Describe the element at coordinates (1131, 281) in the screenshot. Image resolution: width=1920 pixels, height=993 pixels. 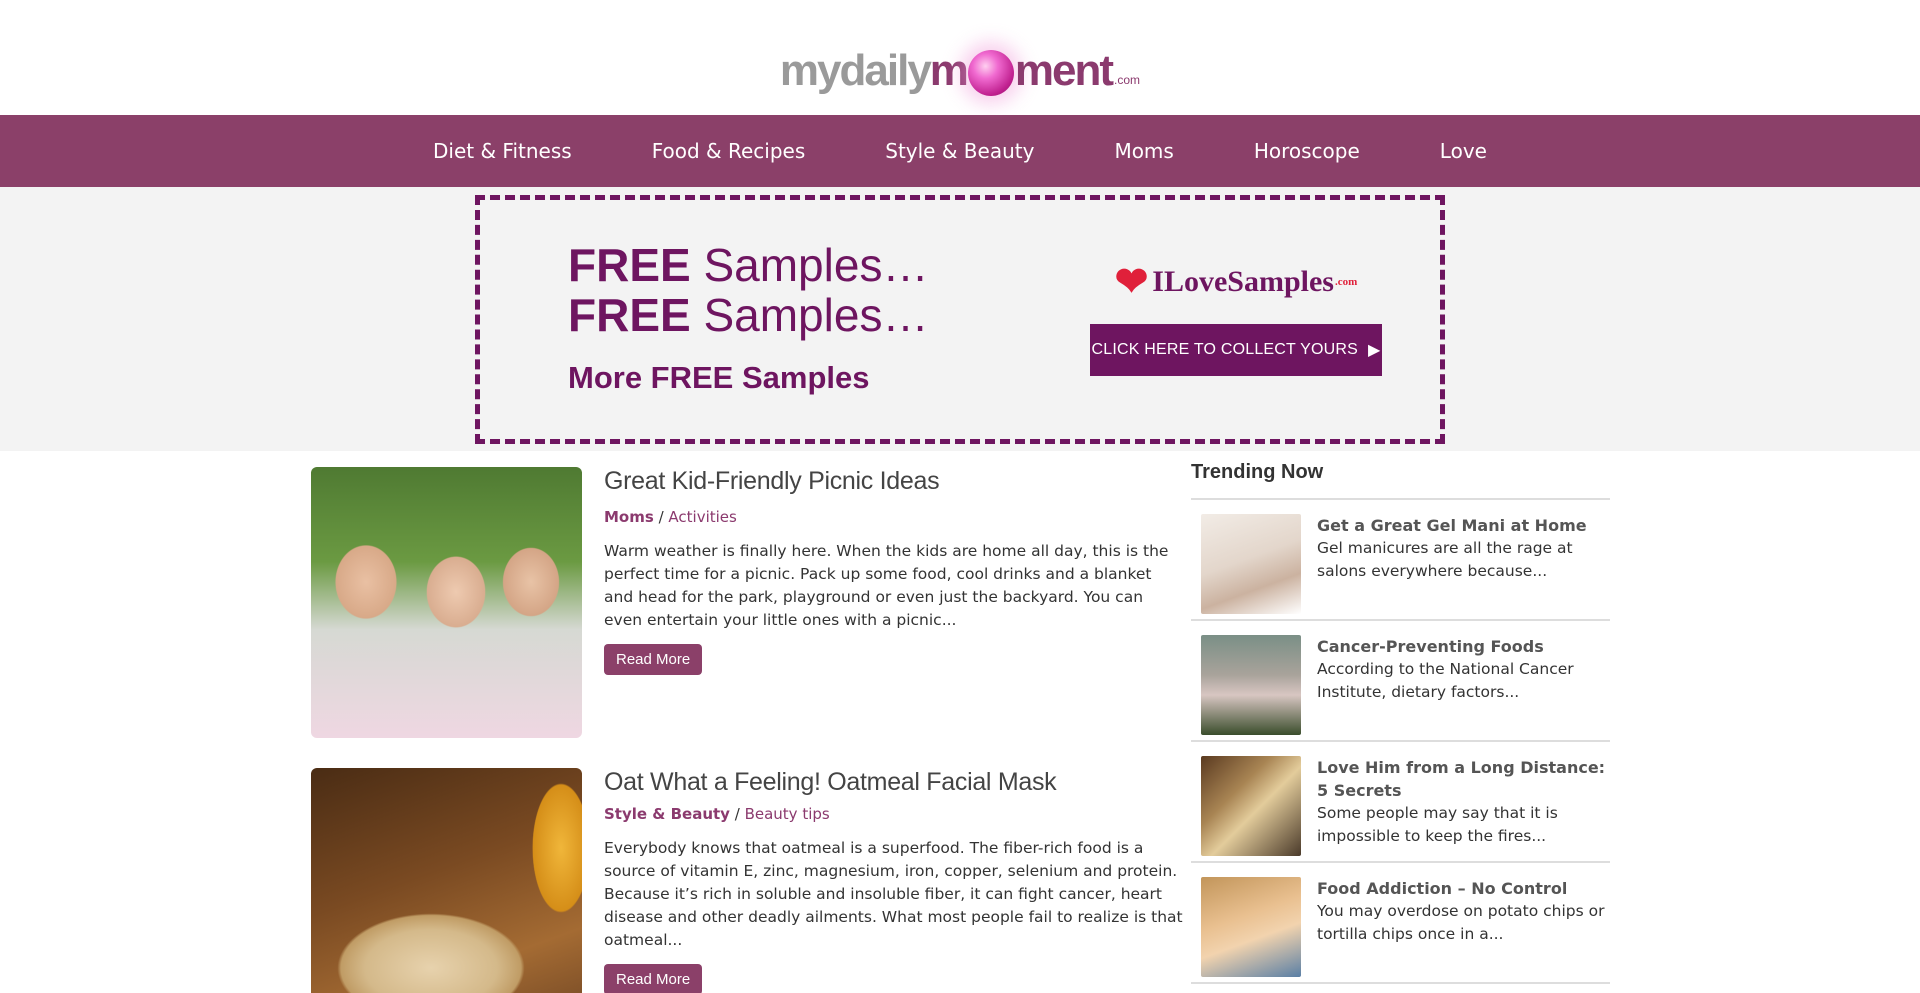
I see `heart-icon: ❤` at that location.